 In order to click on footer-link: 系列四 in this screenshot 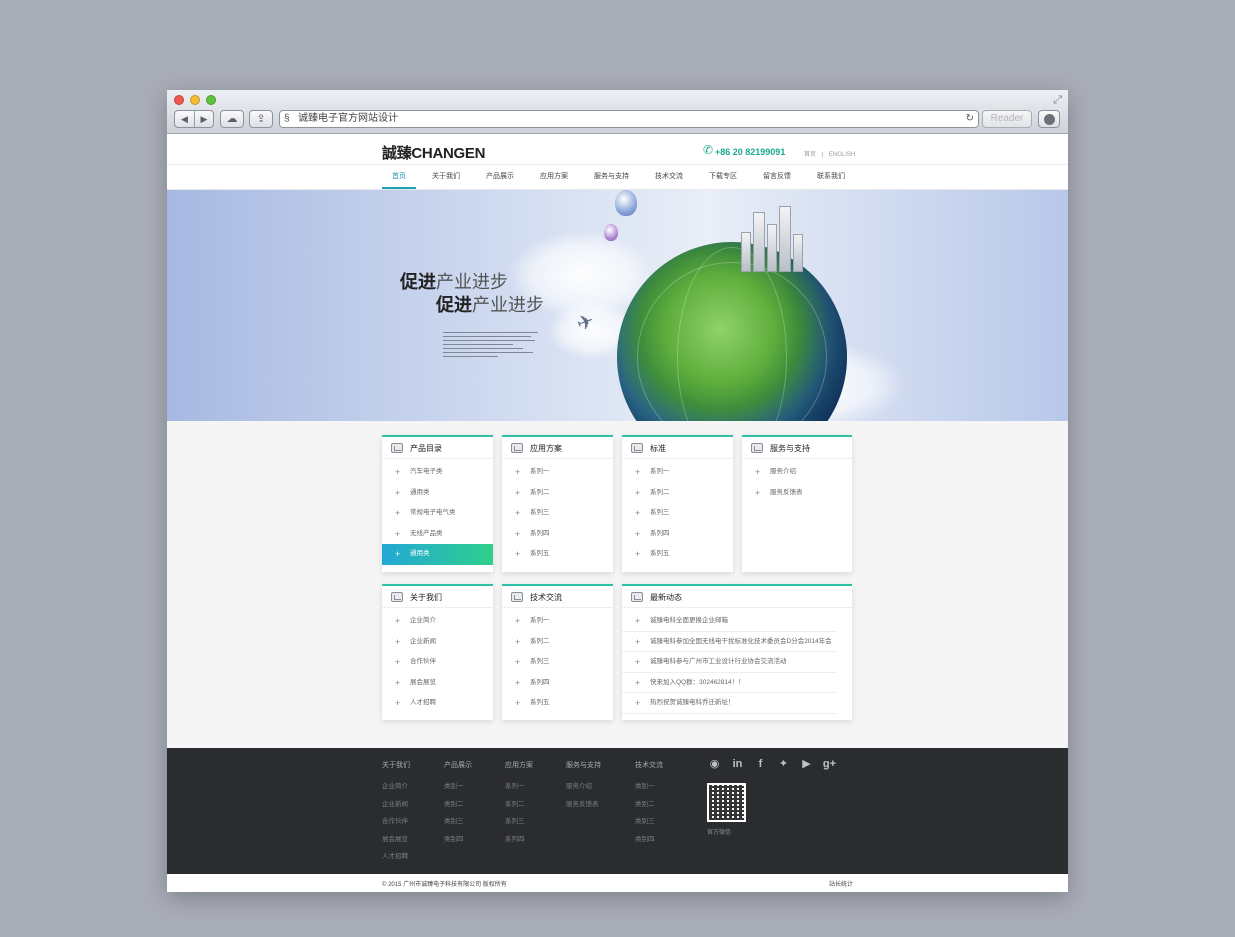, I will do `click(519, 838)`.